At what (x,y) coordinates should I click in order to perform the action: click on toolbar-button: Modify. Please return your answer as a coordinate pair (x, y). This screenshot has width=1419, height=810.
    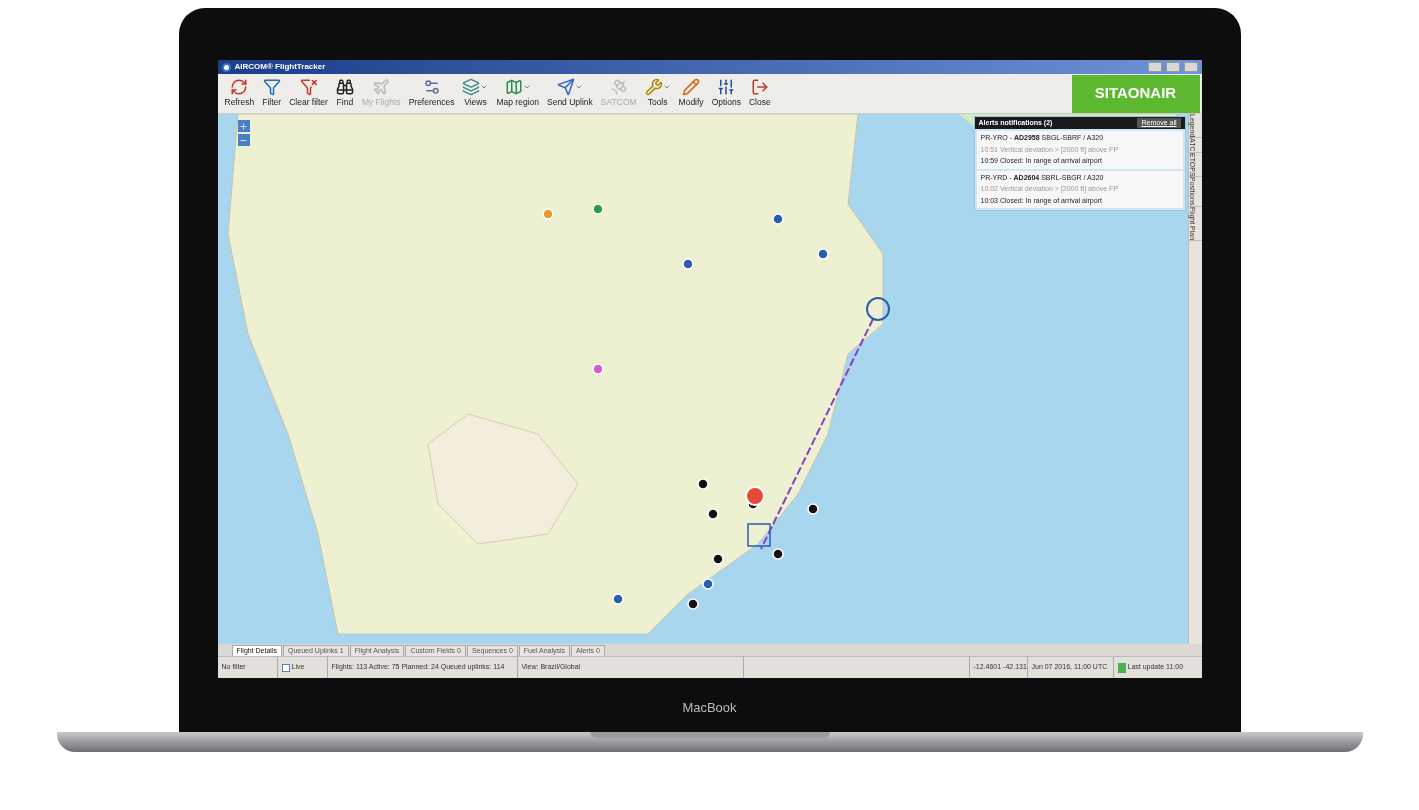
    Looking at the image, I should click on (691, 93).